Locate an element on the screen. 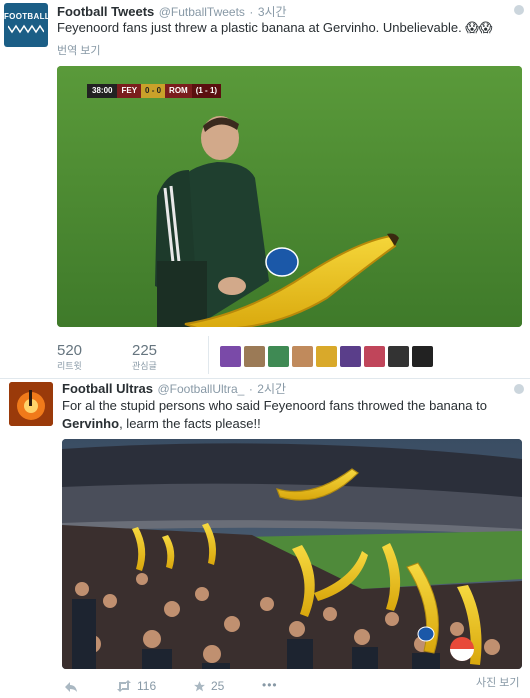 This screenshot has height=698, width=530. timestamp: 3시간 is located at coordinates (272, 12).